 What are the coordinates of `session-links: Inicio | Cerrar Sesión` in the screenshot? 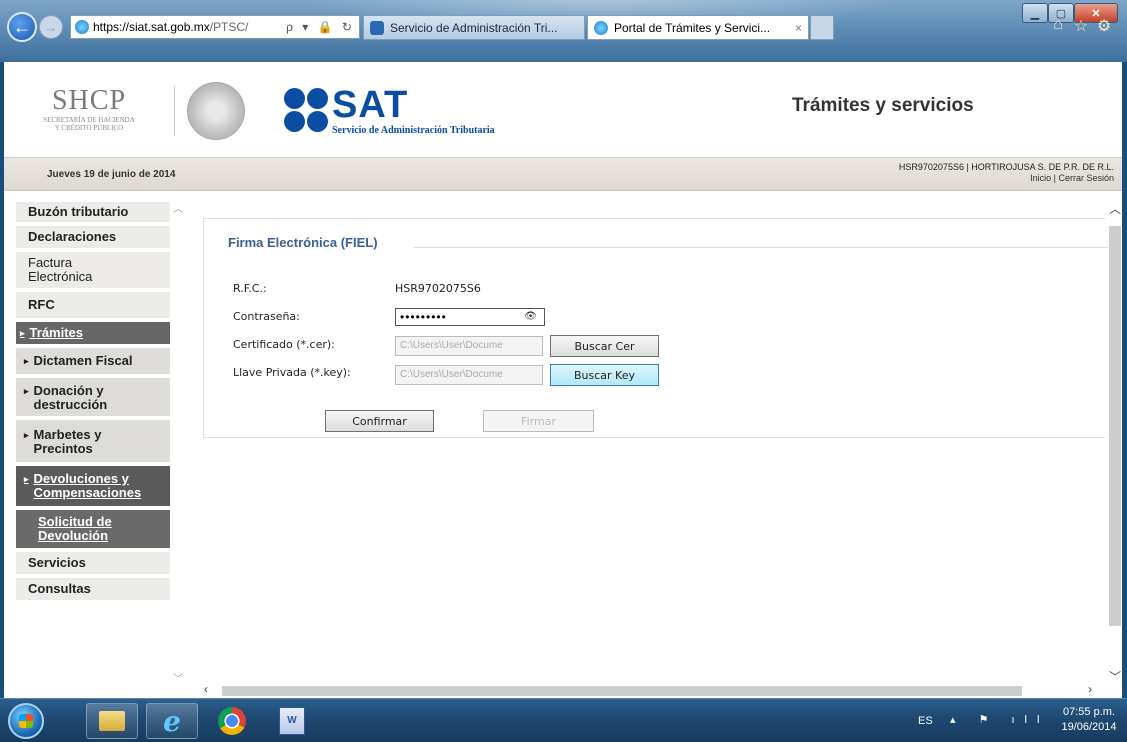 It's located at (1006, 178).